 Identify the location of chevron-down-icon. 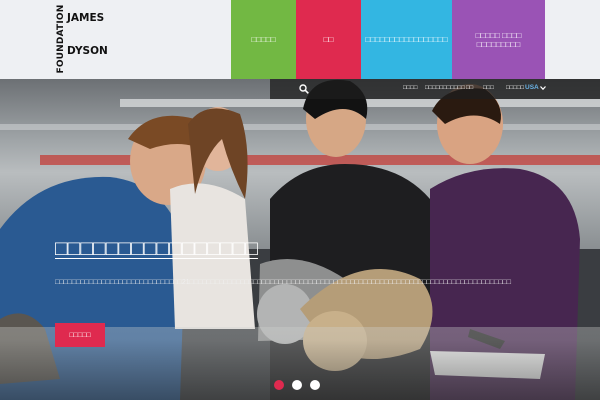
(543, 88).